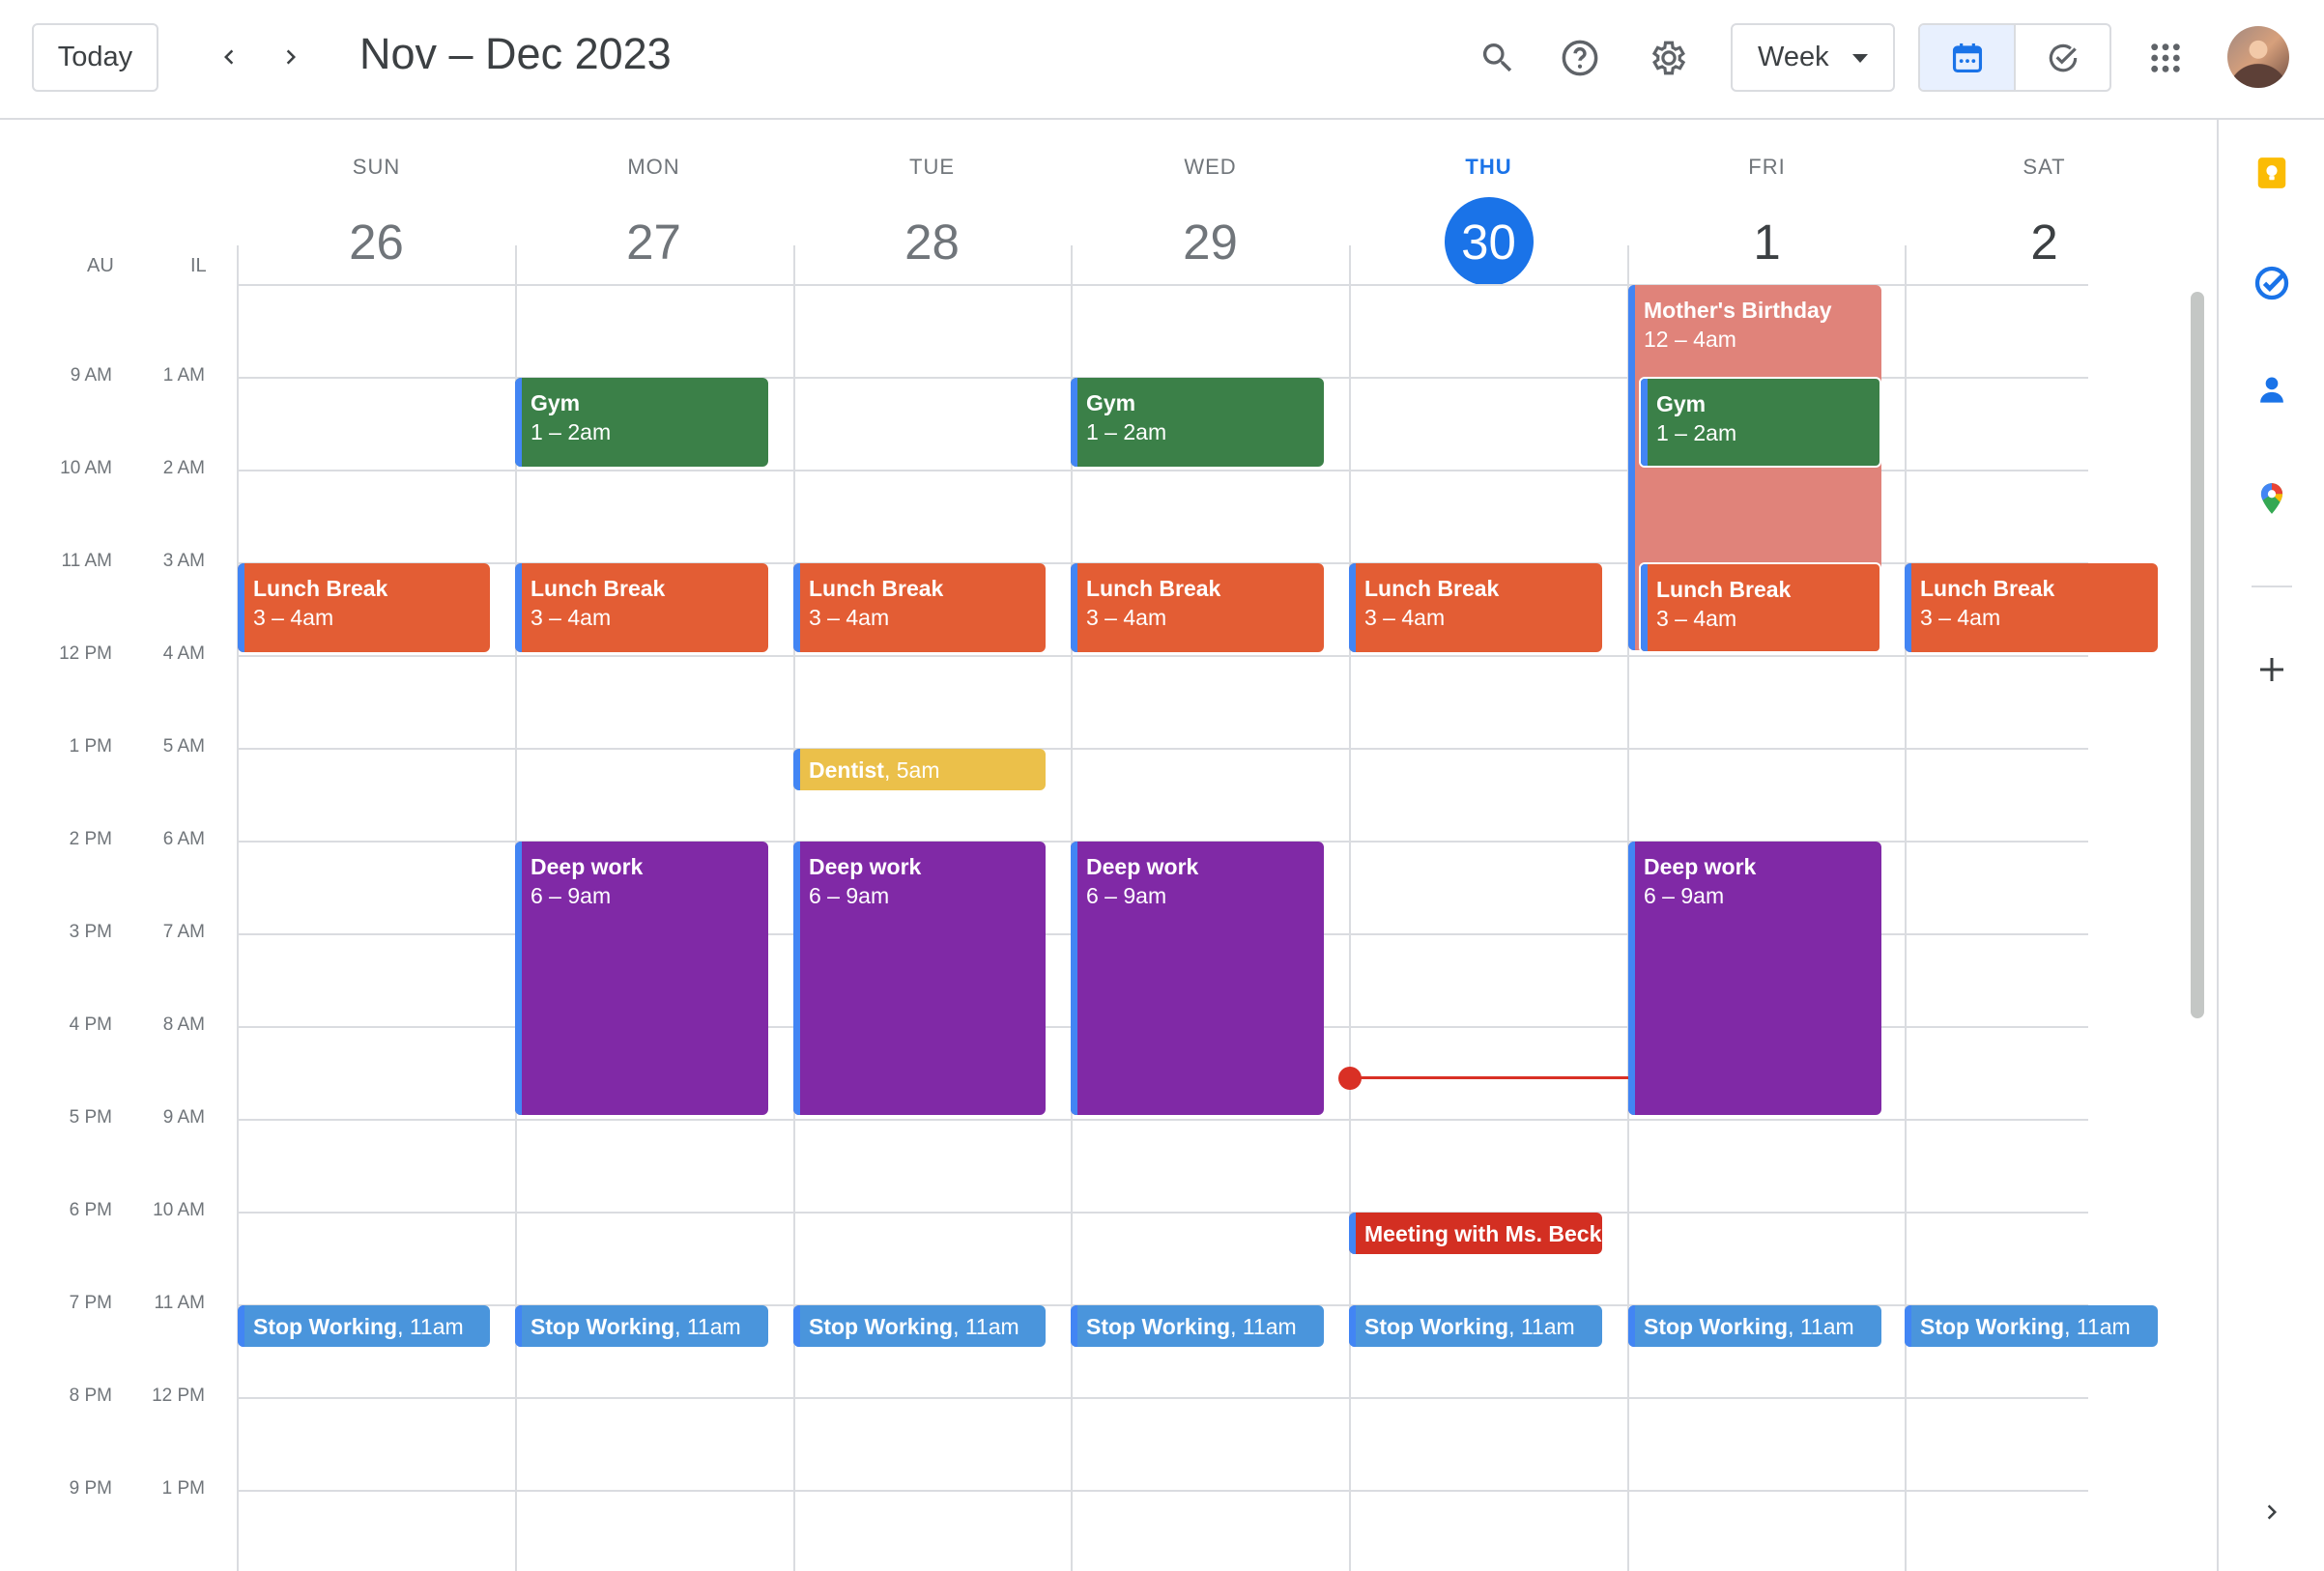  What do you see at coordinates (1794, 57) in the screenshot?
I see `view-select-label: Week` at bounding box center [1794, 57].